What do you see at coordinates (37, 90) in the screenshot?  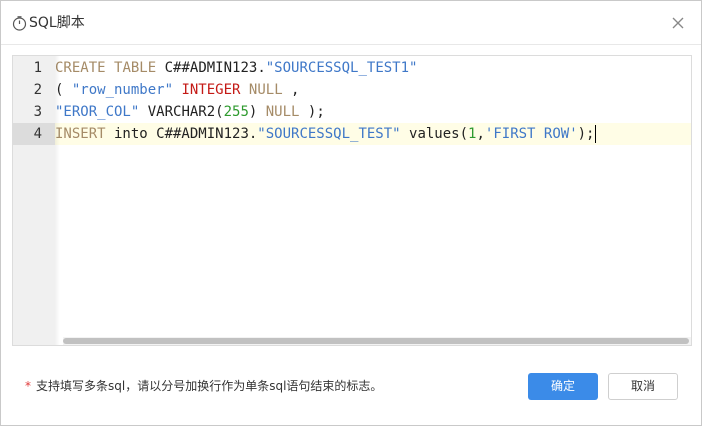 I see `line-number: 2` at bounding box center [37, 90].